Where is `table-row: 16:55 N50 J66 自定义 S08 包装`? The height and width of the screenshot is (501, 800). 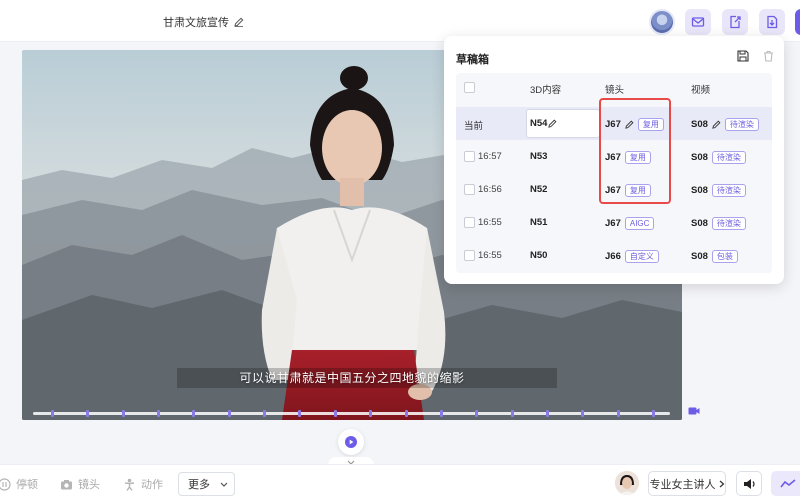 table-row: 16:55 N50 J66 自定义 S08 包装 is located at coordinates (614, 255).